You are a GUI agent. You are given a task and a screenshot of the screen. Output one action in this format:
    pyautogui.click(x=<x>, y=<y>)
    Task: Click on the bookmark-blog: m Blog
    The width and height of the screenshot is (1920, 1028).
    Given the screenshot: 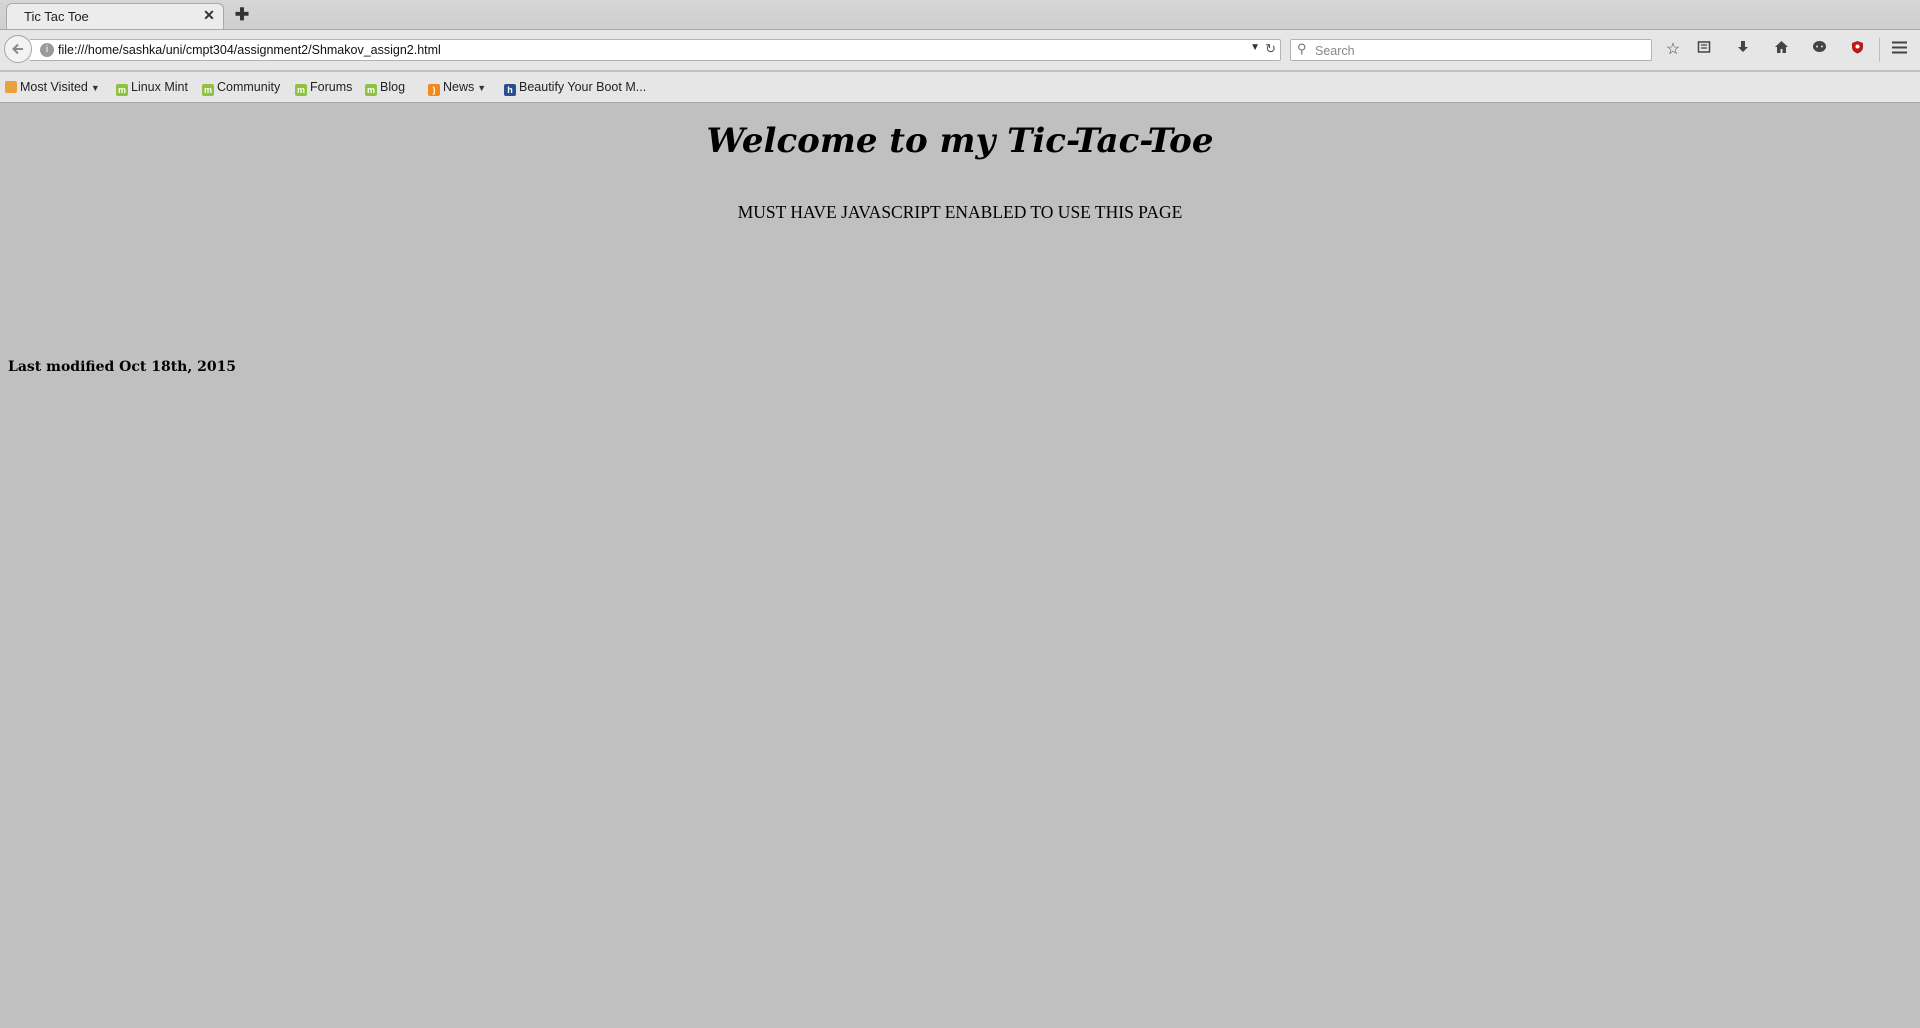 What is the action you would take?
    pyautogui.click(x=385, y=87)
    